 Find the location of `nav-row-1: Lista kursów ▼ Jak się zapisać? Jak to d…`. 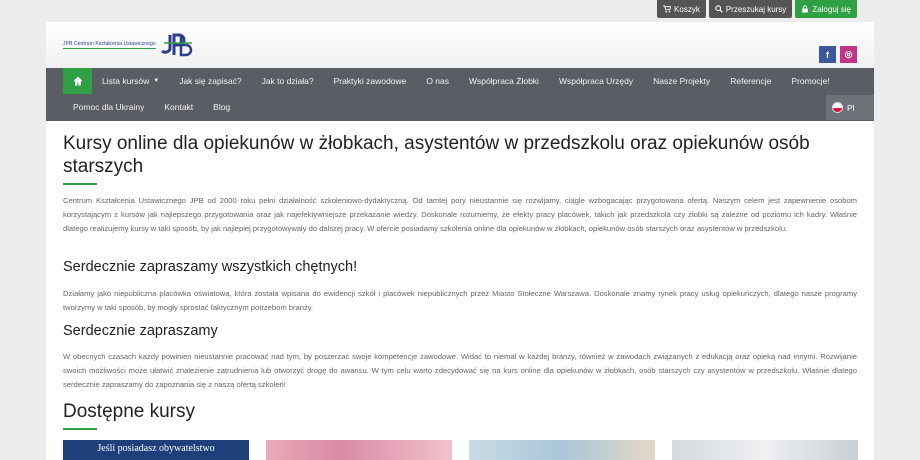

nav-row-1: Lista kursów ▼ Jak się zapisać? Jak to d… is located at coordinates (451, 81).